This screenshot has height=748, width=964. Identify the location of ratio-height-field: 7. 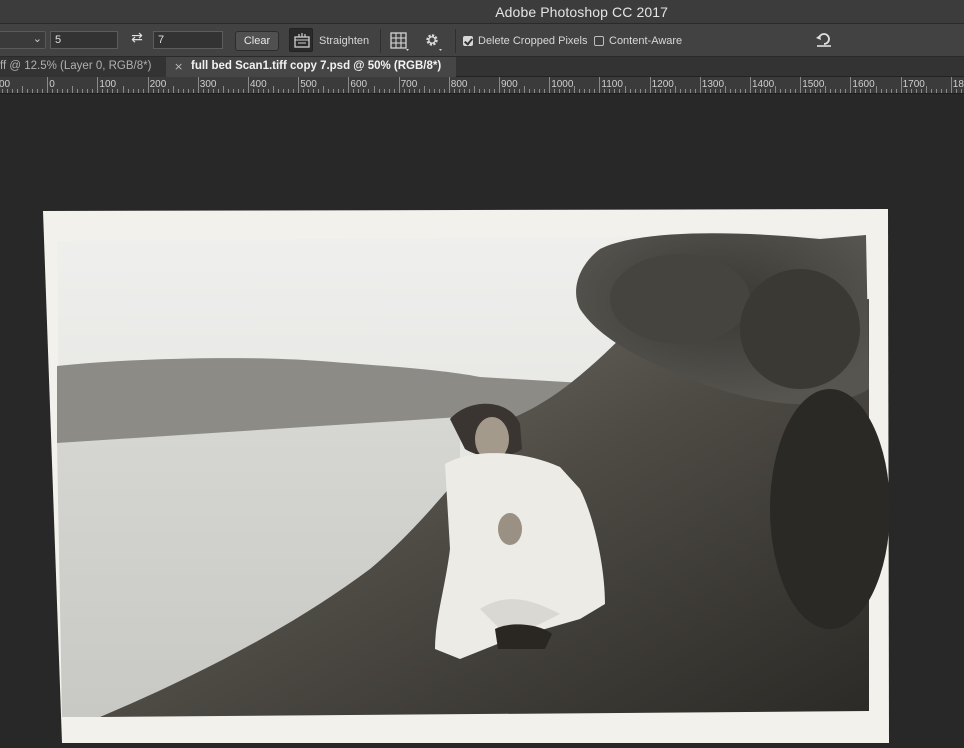
(188, 40).